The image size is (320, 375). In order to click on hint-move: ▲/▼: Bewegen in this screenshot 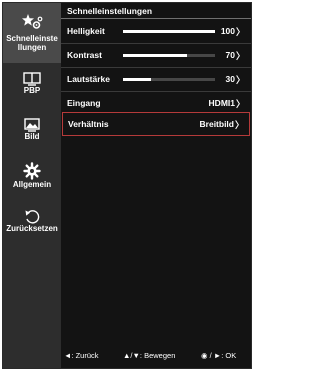, I will do `click(149, 355)`.